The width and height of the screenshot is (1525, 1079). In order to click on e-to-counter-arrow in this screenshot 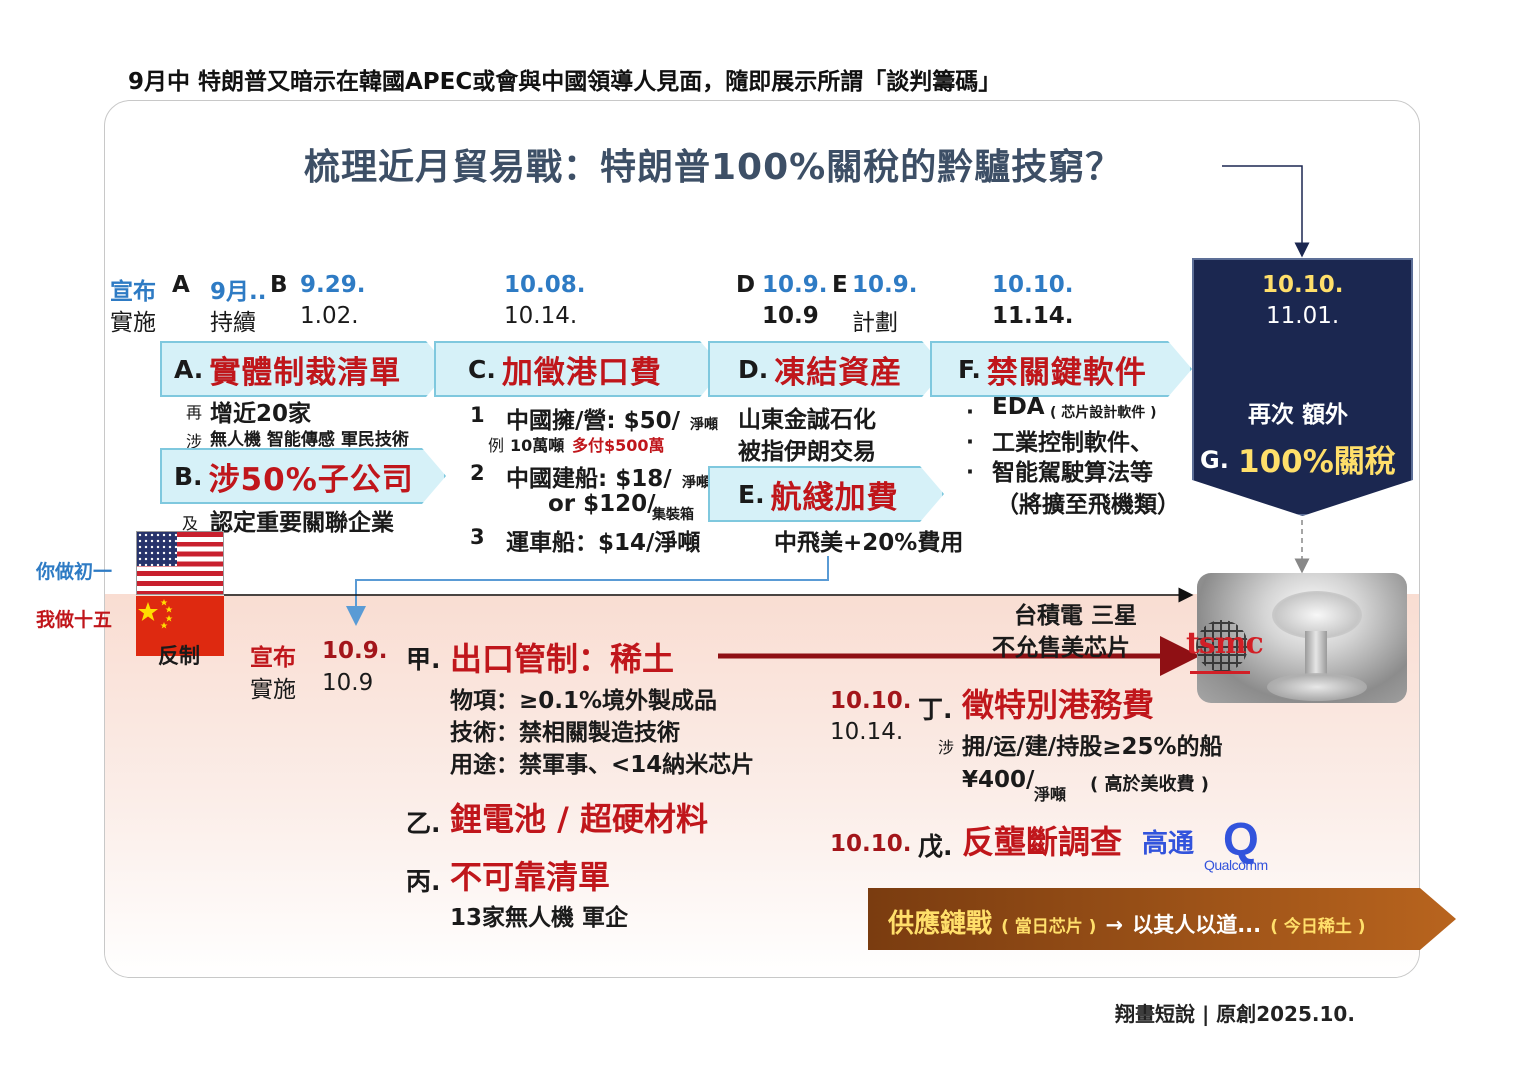, I will do `click(587, 591)`.